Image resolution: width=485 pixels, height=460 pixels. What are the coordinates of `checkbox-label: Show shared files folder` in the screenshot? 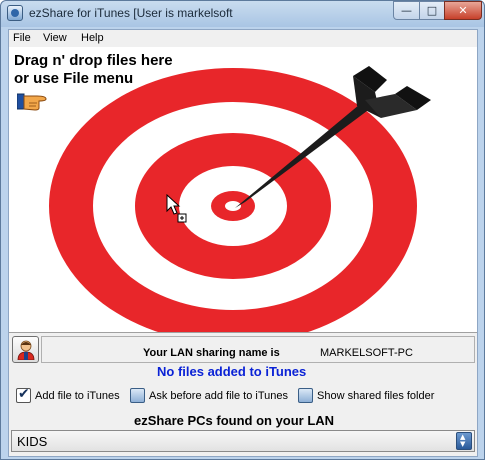 It's located at (376, 396).